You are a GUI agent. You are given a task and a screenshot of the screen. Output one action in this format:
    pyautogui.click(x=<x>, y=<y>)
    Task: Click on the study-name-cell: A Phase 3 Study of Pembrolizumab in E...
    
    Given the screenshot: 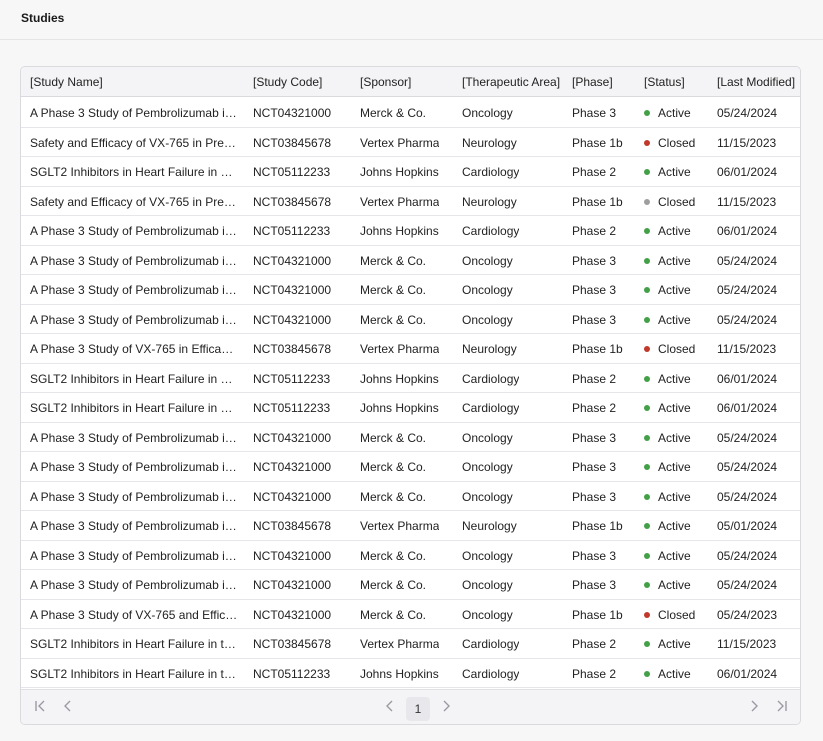 What is the action you would take?
    pyautogui.click(x=134, y=526)
    